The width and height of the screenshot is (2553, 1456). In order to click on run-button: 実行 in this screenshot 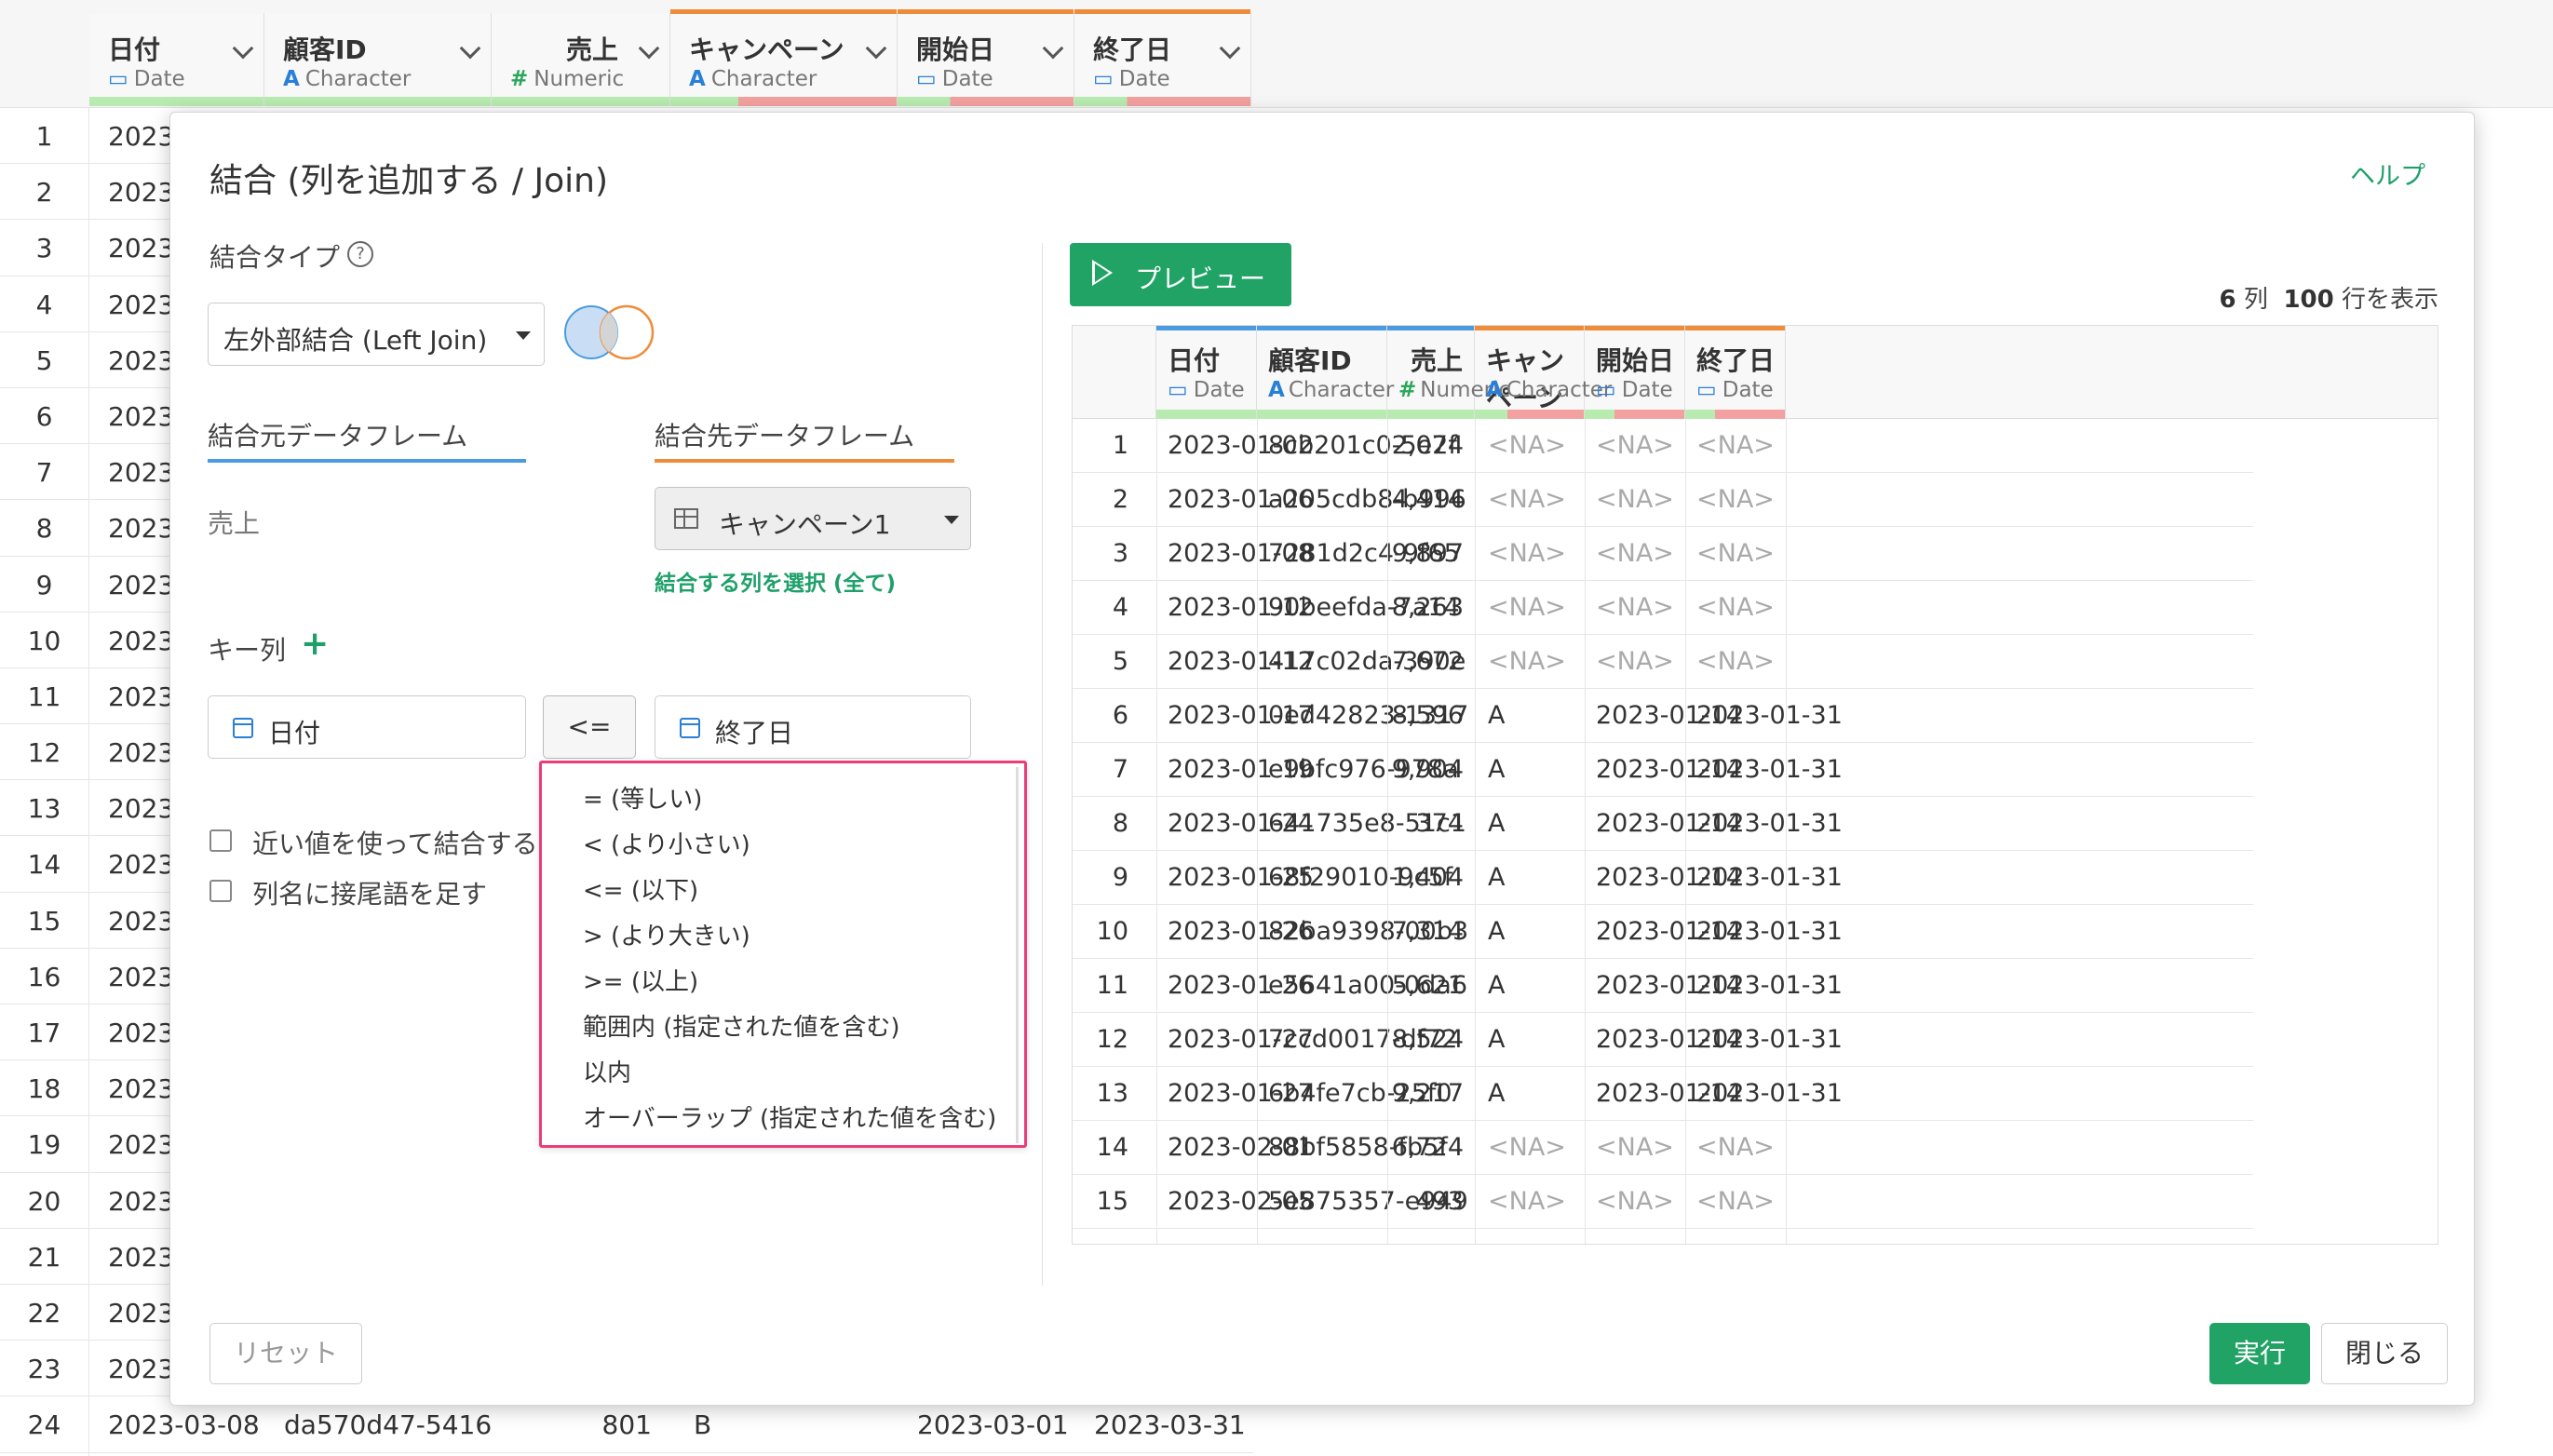, I will do `click(2259, 1353)`.